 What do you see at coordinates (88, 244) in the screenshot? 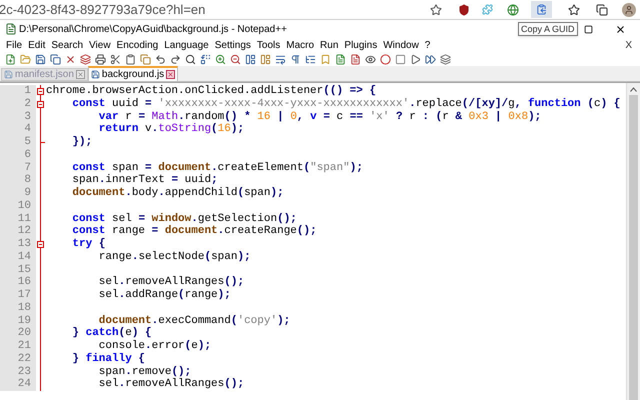
I see `code-line: try {` at bounding box center [88, 244].